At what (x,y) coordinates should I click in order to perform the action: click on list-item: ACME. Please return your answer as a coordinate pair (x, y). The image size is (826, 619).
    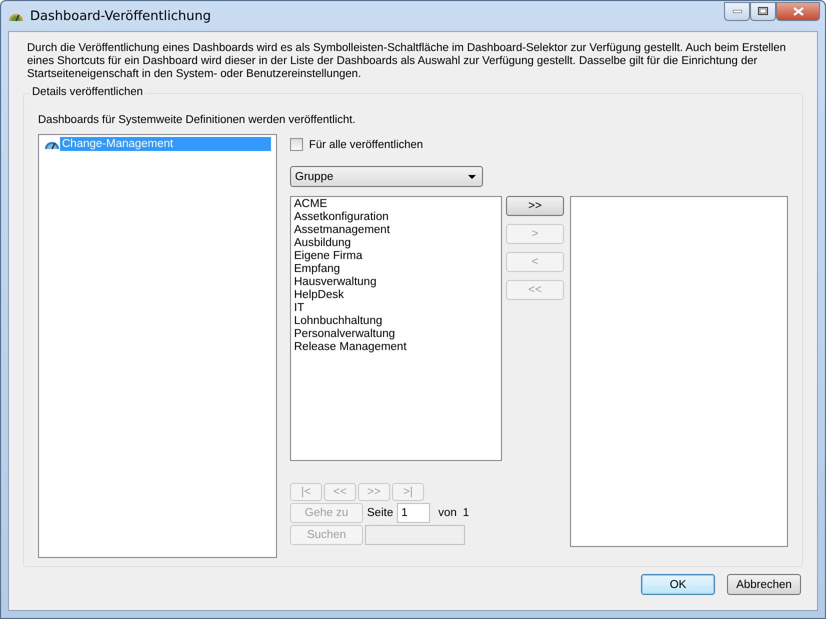
    Looking at the image, I should click on (396, 204).